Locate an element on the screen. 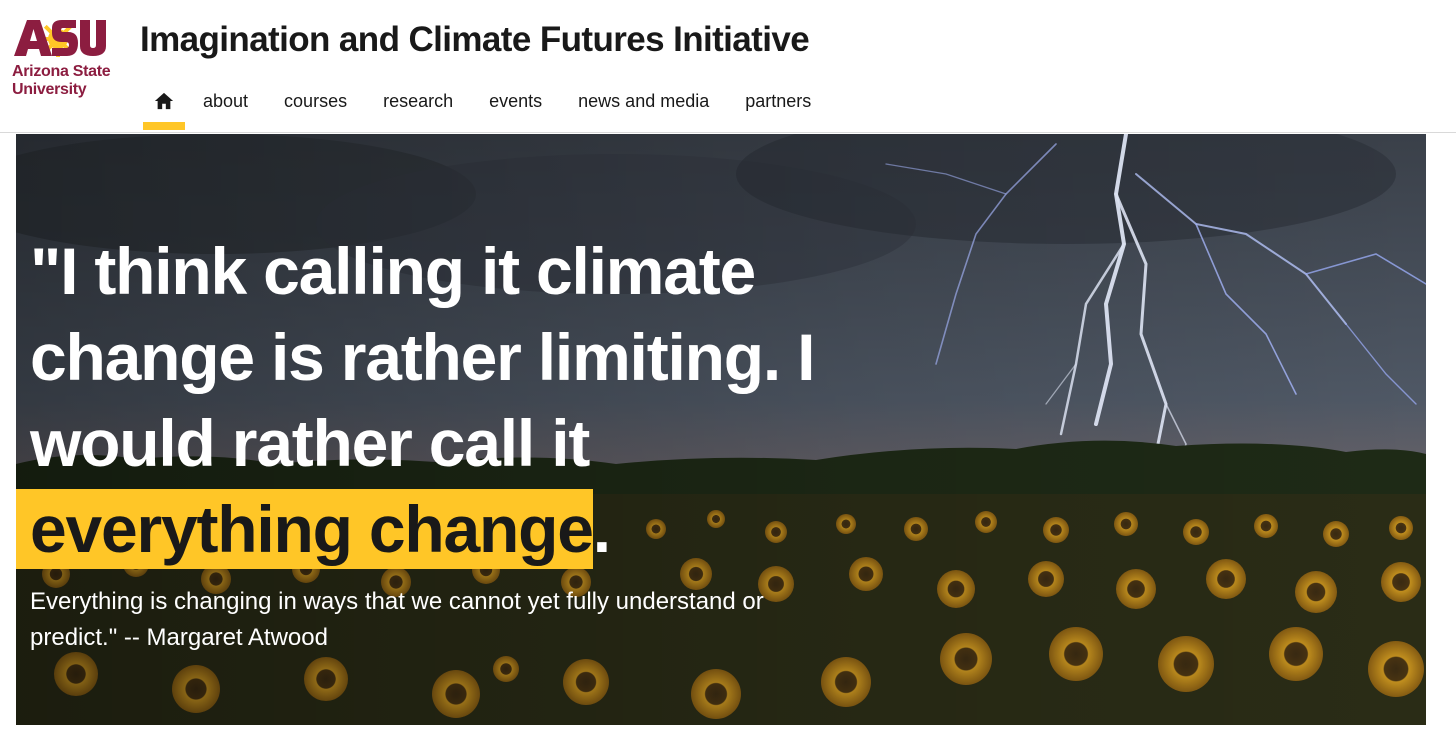 The height and width of the screenshot is (741, 1456). nav-item-courses: courses is located at coordinates (315, 101).